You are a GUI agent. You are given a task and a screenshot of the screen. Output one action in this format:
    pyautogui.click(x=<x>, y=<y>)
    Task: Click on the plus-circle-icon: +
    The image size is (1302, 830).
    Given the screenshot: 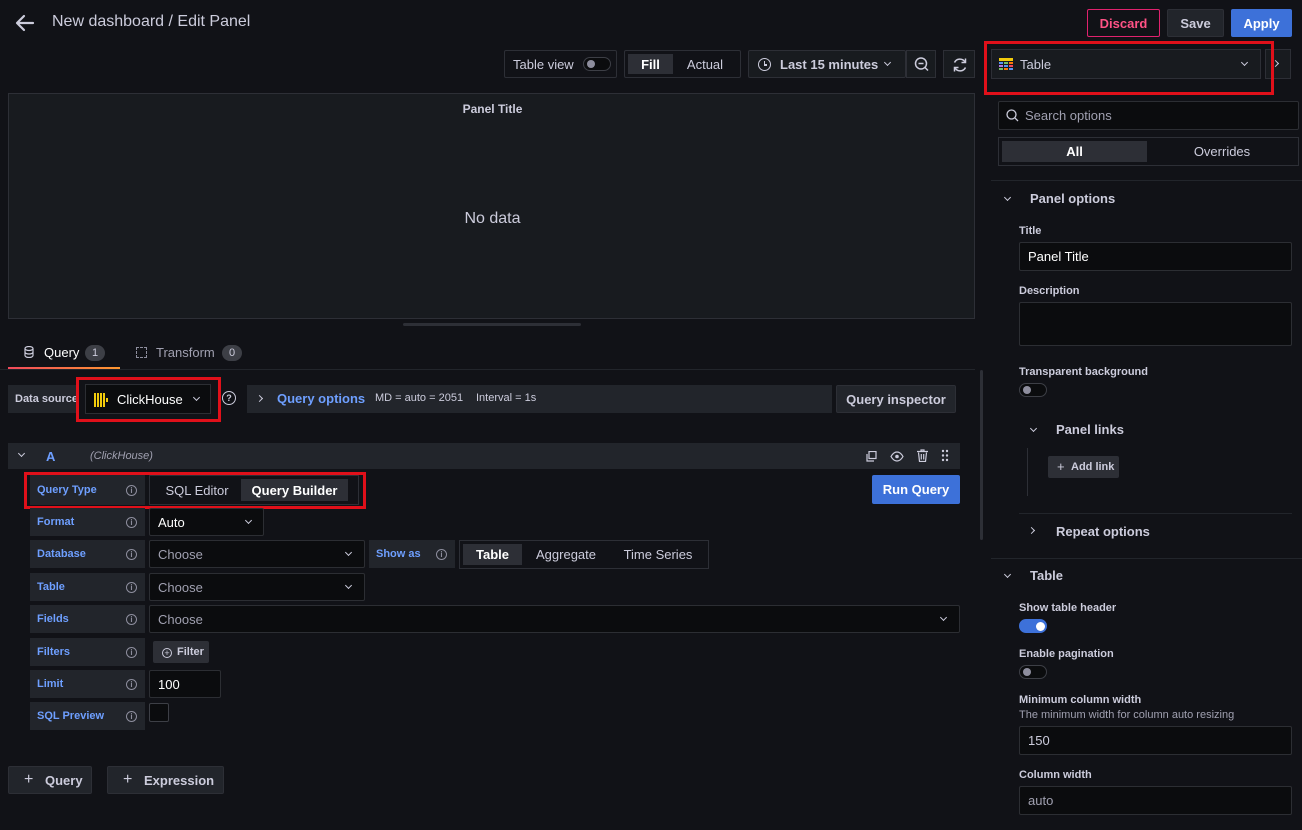 What is the action you would take?
    pyautogui.click(x=167, y=653)
    